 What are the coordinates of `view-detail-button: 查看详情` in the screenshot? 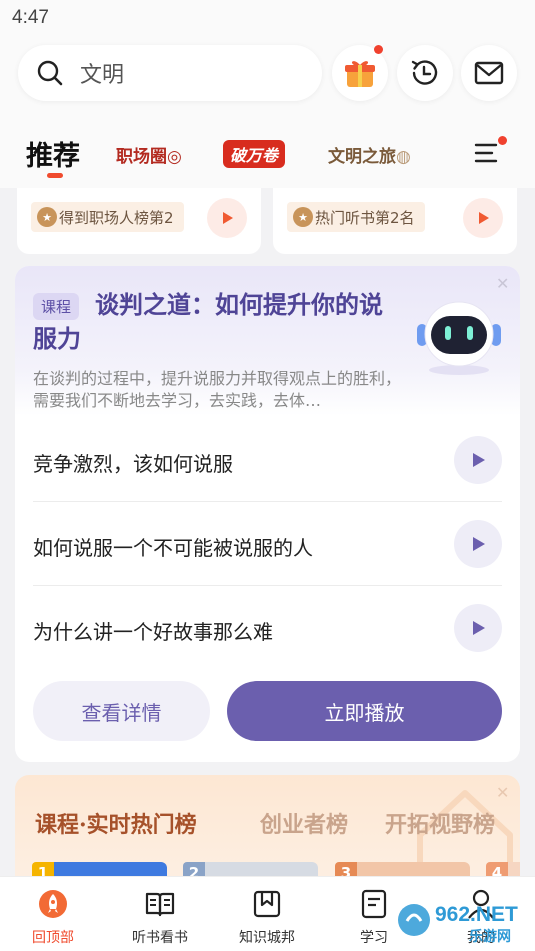 It's located at (121, 711).